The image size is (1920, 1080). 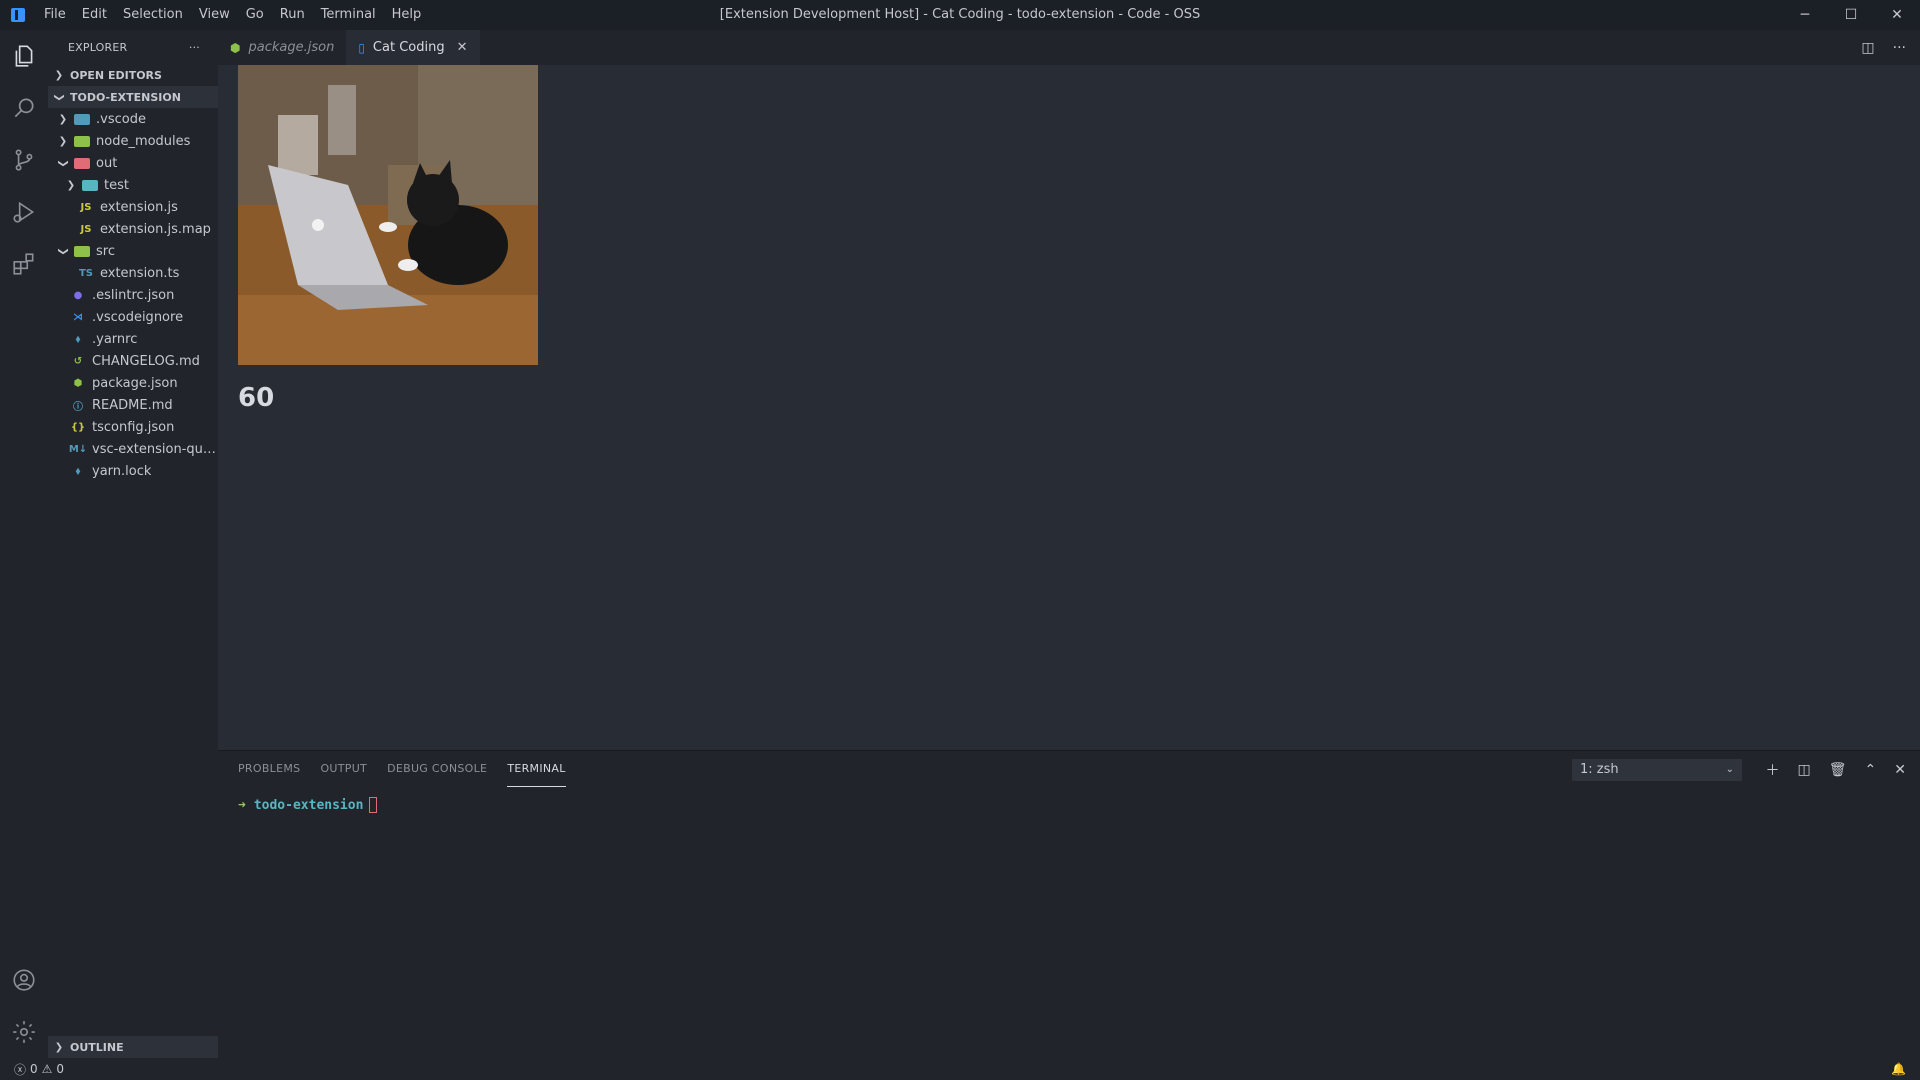 I want to click on tab-package-json: ⬢ package.json, so click(x=282, y=47).